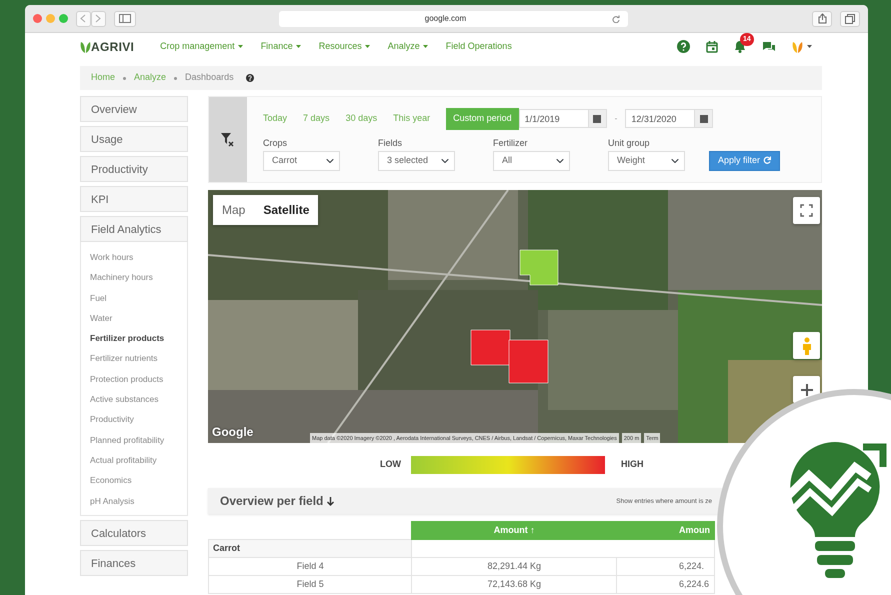 Image resolution: width=891 pixels, height=595 pixels. I want to click on forward-icon, so click(98, 18).